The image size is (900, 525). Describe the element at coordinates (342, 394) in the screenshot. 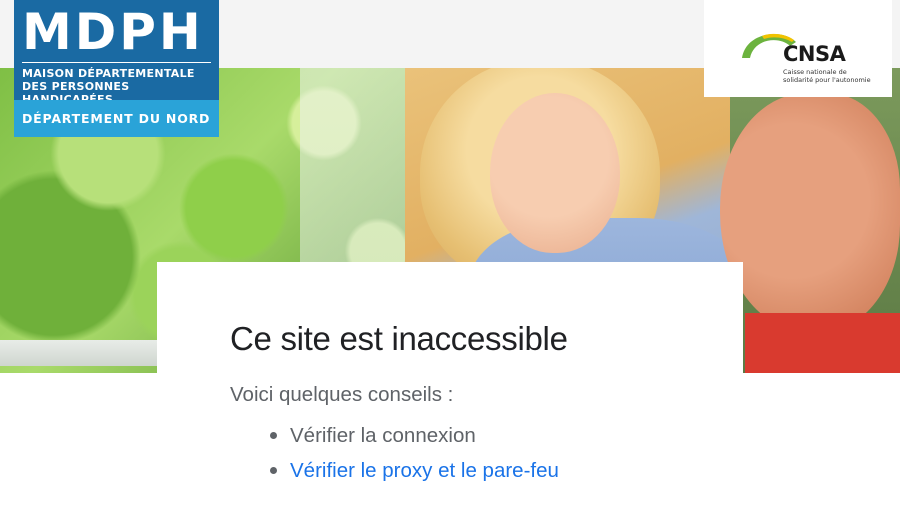

I see `error-intro: Voici quelques conseils :` at that location.